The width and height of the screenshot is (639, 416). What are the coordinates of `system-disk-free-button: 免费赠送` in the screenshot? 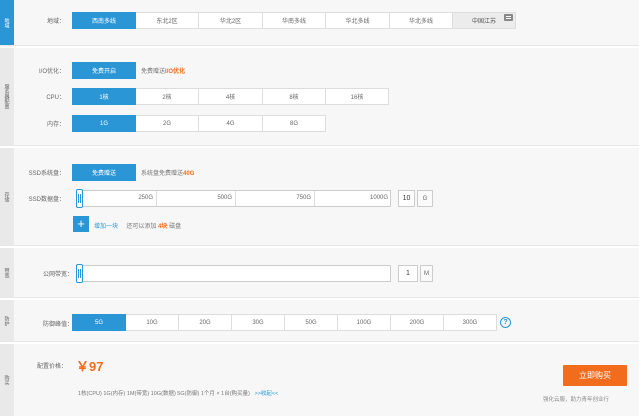 It's located at (104, 172).